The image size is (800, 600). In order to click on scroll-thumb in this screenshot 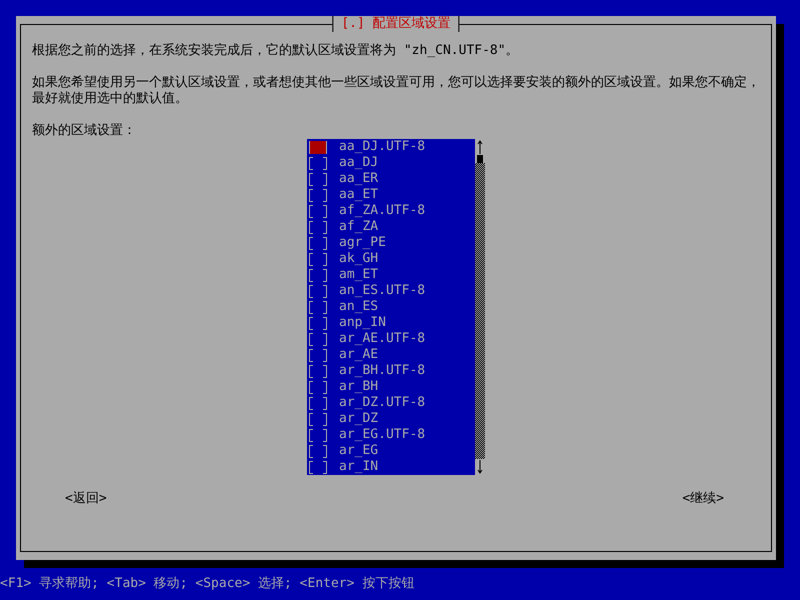, I will do `click(480, 159)`.